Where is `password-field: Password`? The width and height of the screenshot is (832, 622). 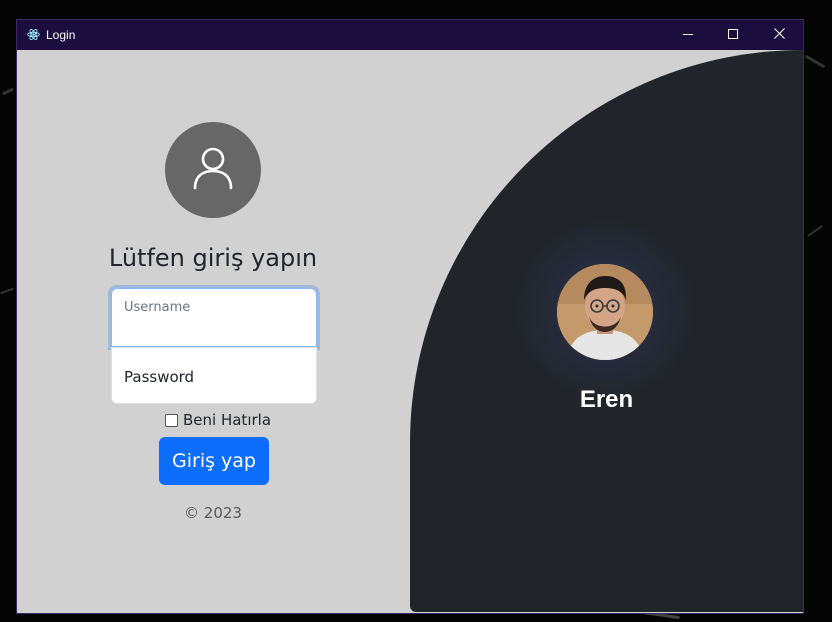
password-field: Password is located at coordinates (214, 375).